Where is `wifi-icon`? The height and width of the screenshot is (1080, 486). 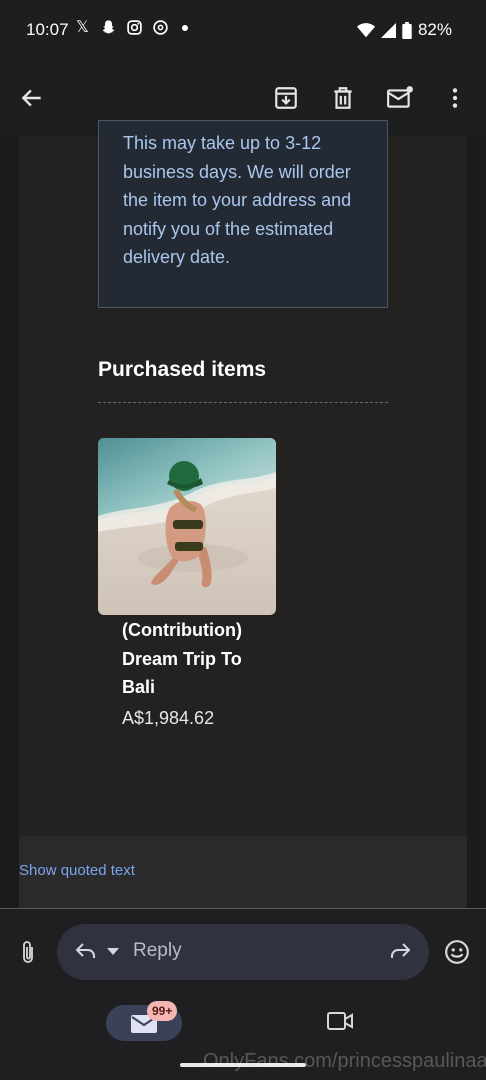 wifi-icon is located at coordinates (365, 29).